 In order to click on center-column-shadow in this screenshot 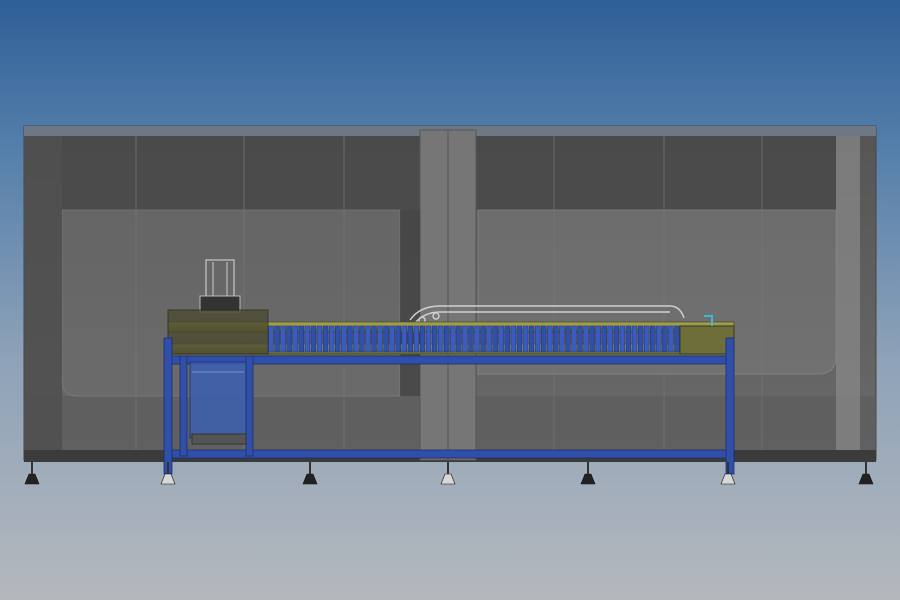, I will do `click(410, 303)`.